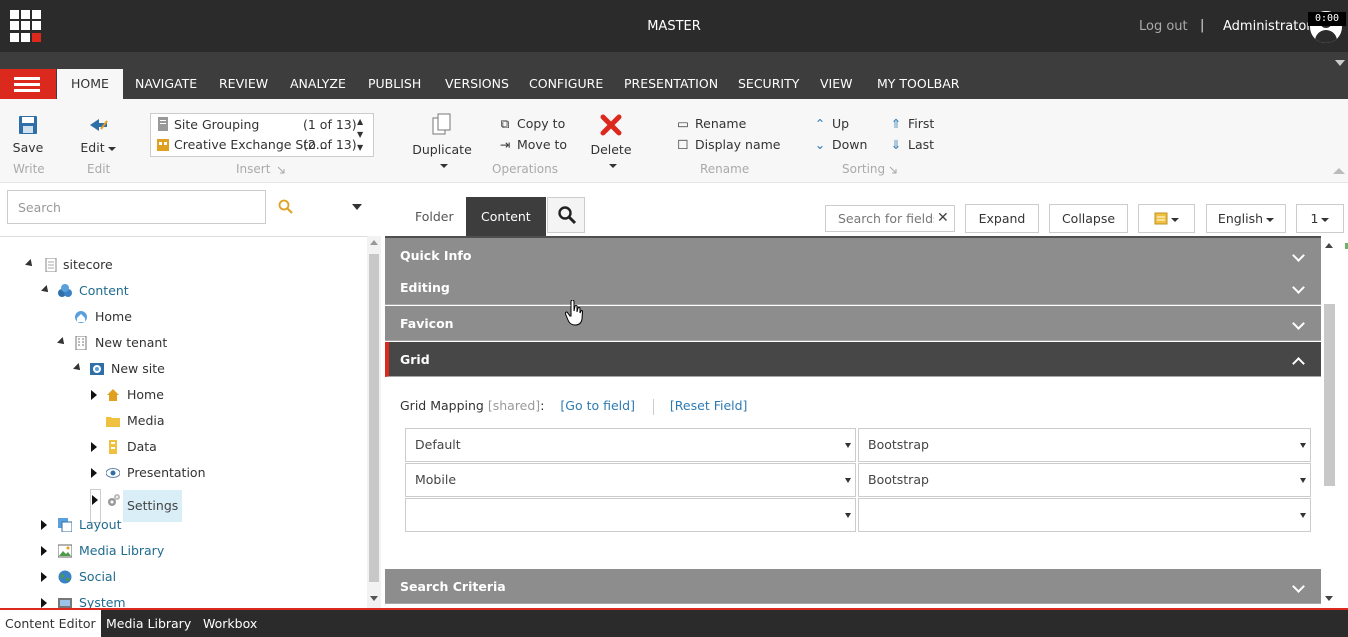 The image size is (1348, 637). Describe the element at coordinates (709, 405) in the screenshot. I see `reset-field-link: [Reset Field]` at that location.